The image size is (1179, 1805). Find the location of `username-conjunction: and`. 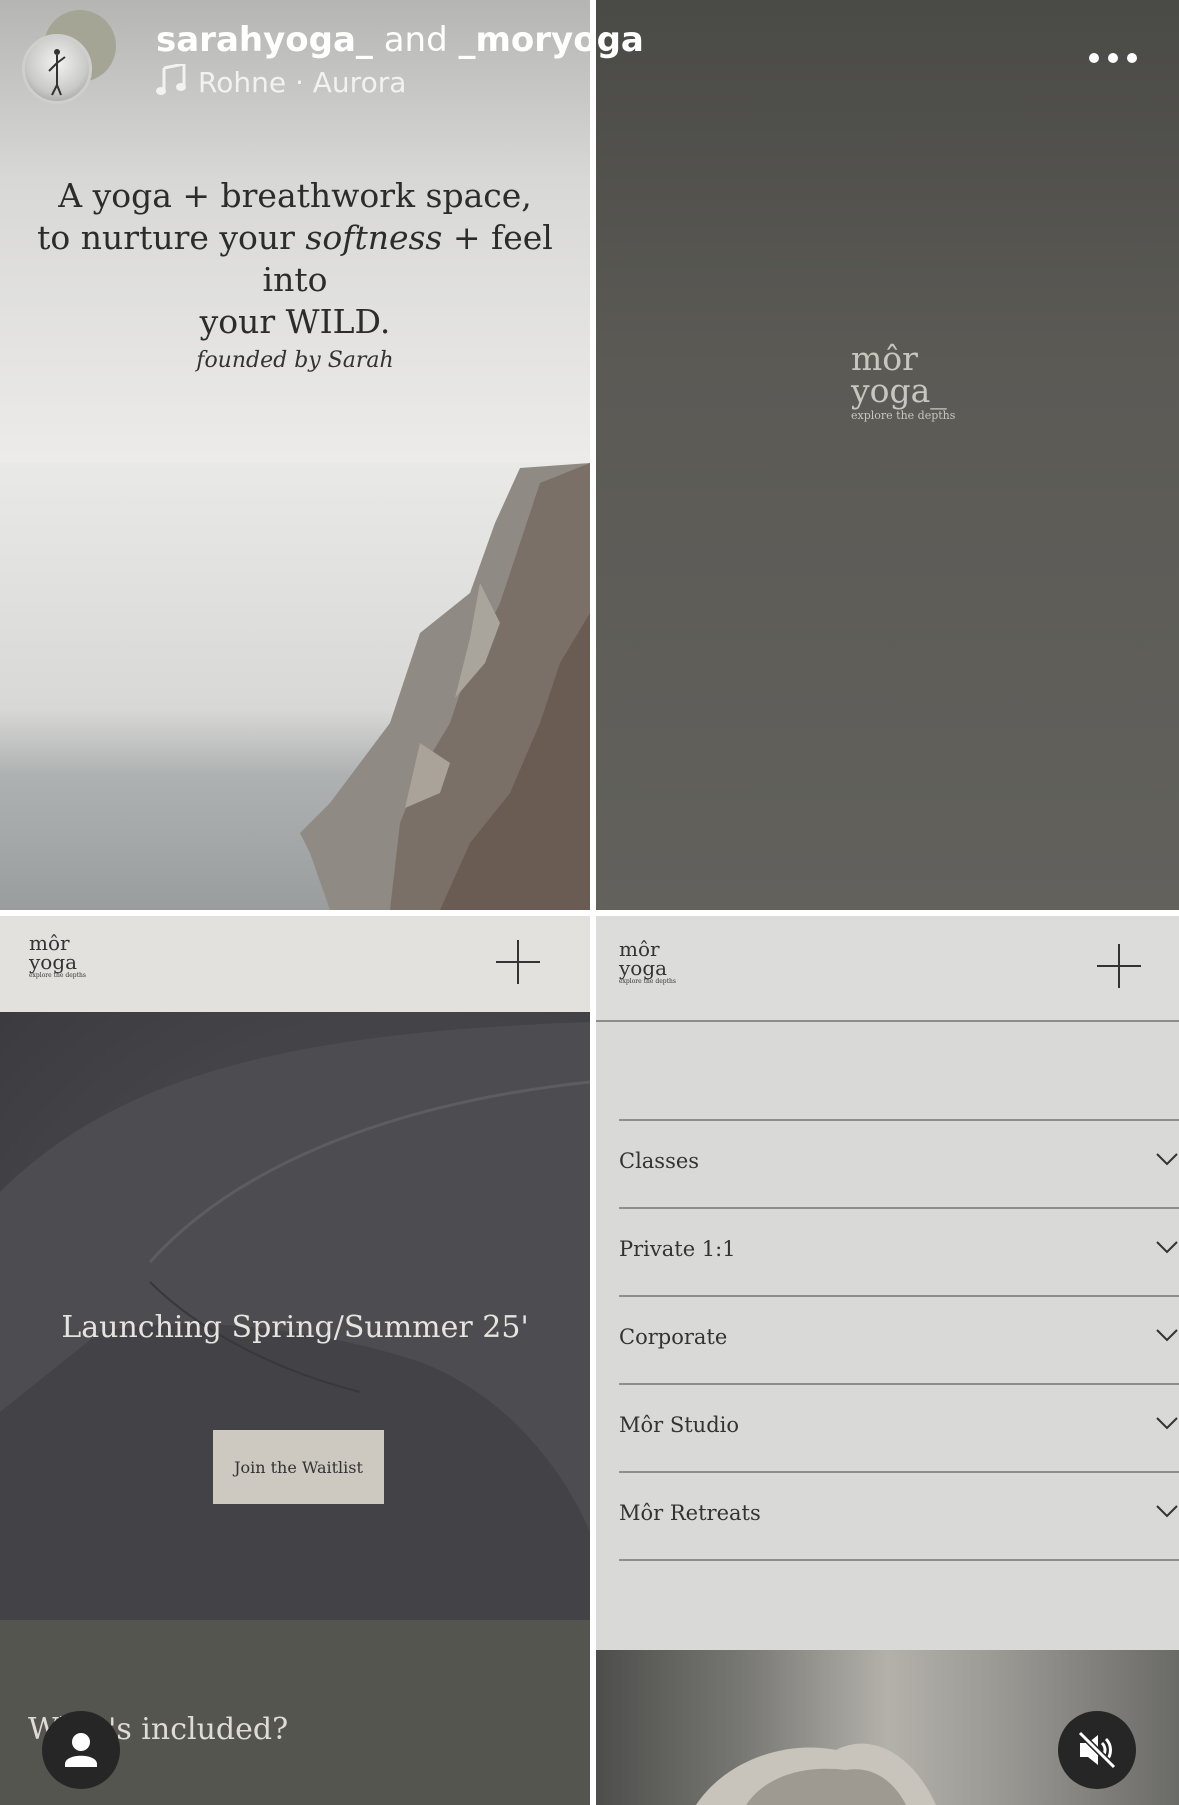

username-conjunction: and is located at coordinates (415, 40).